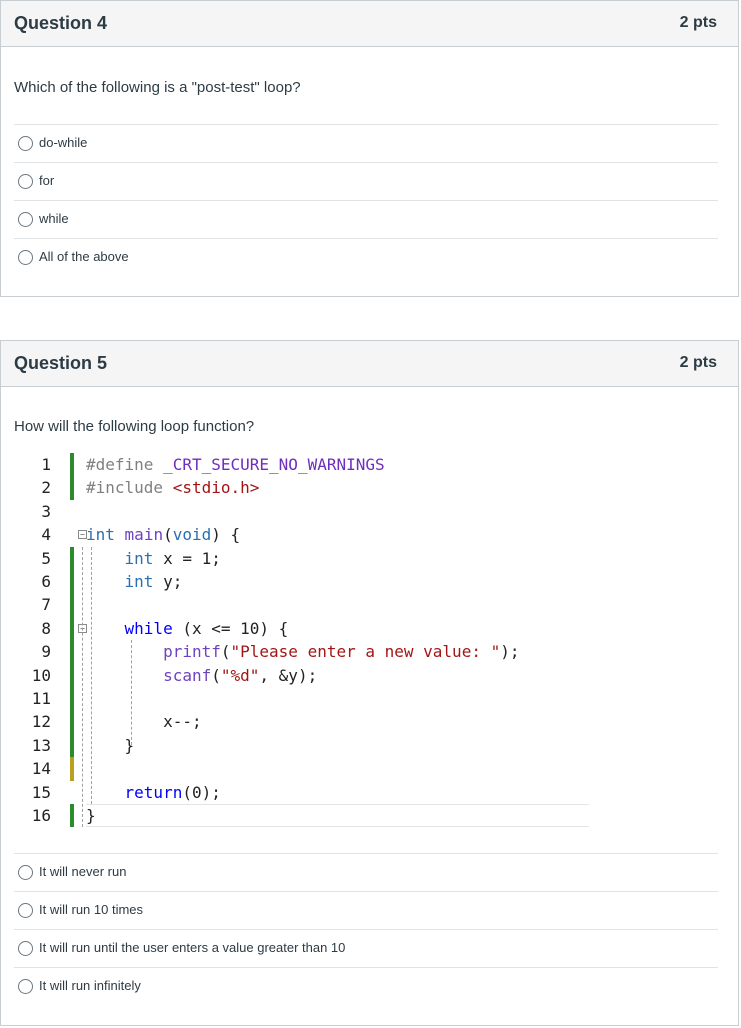  I want to click on code-text: while (x <= 10) {, so click(206, 628).